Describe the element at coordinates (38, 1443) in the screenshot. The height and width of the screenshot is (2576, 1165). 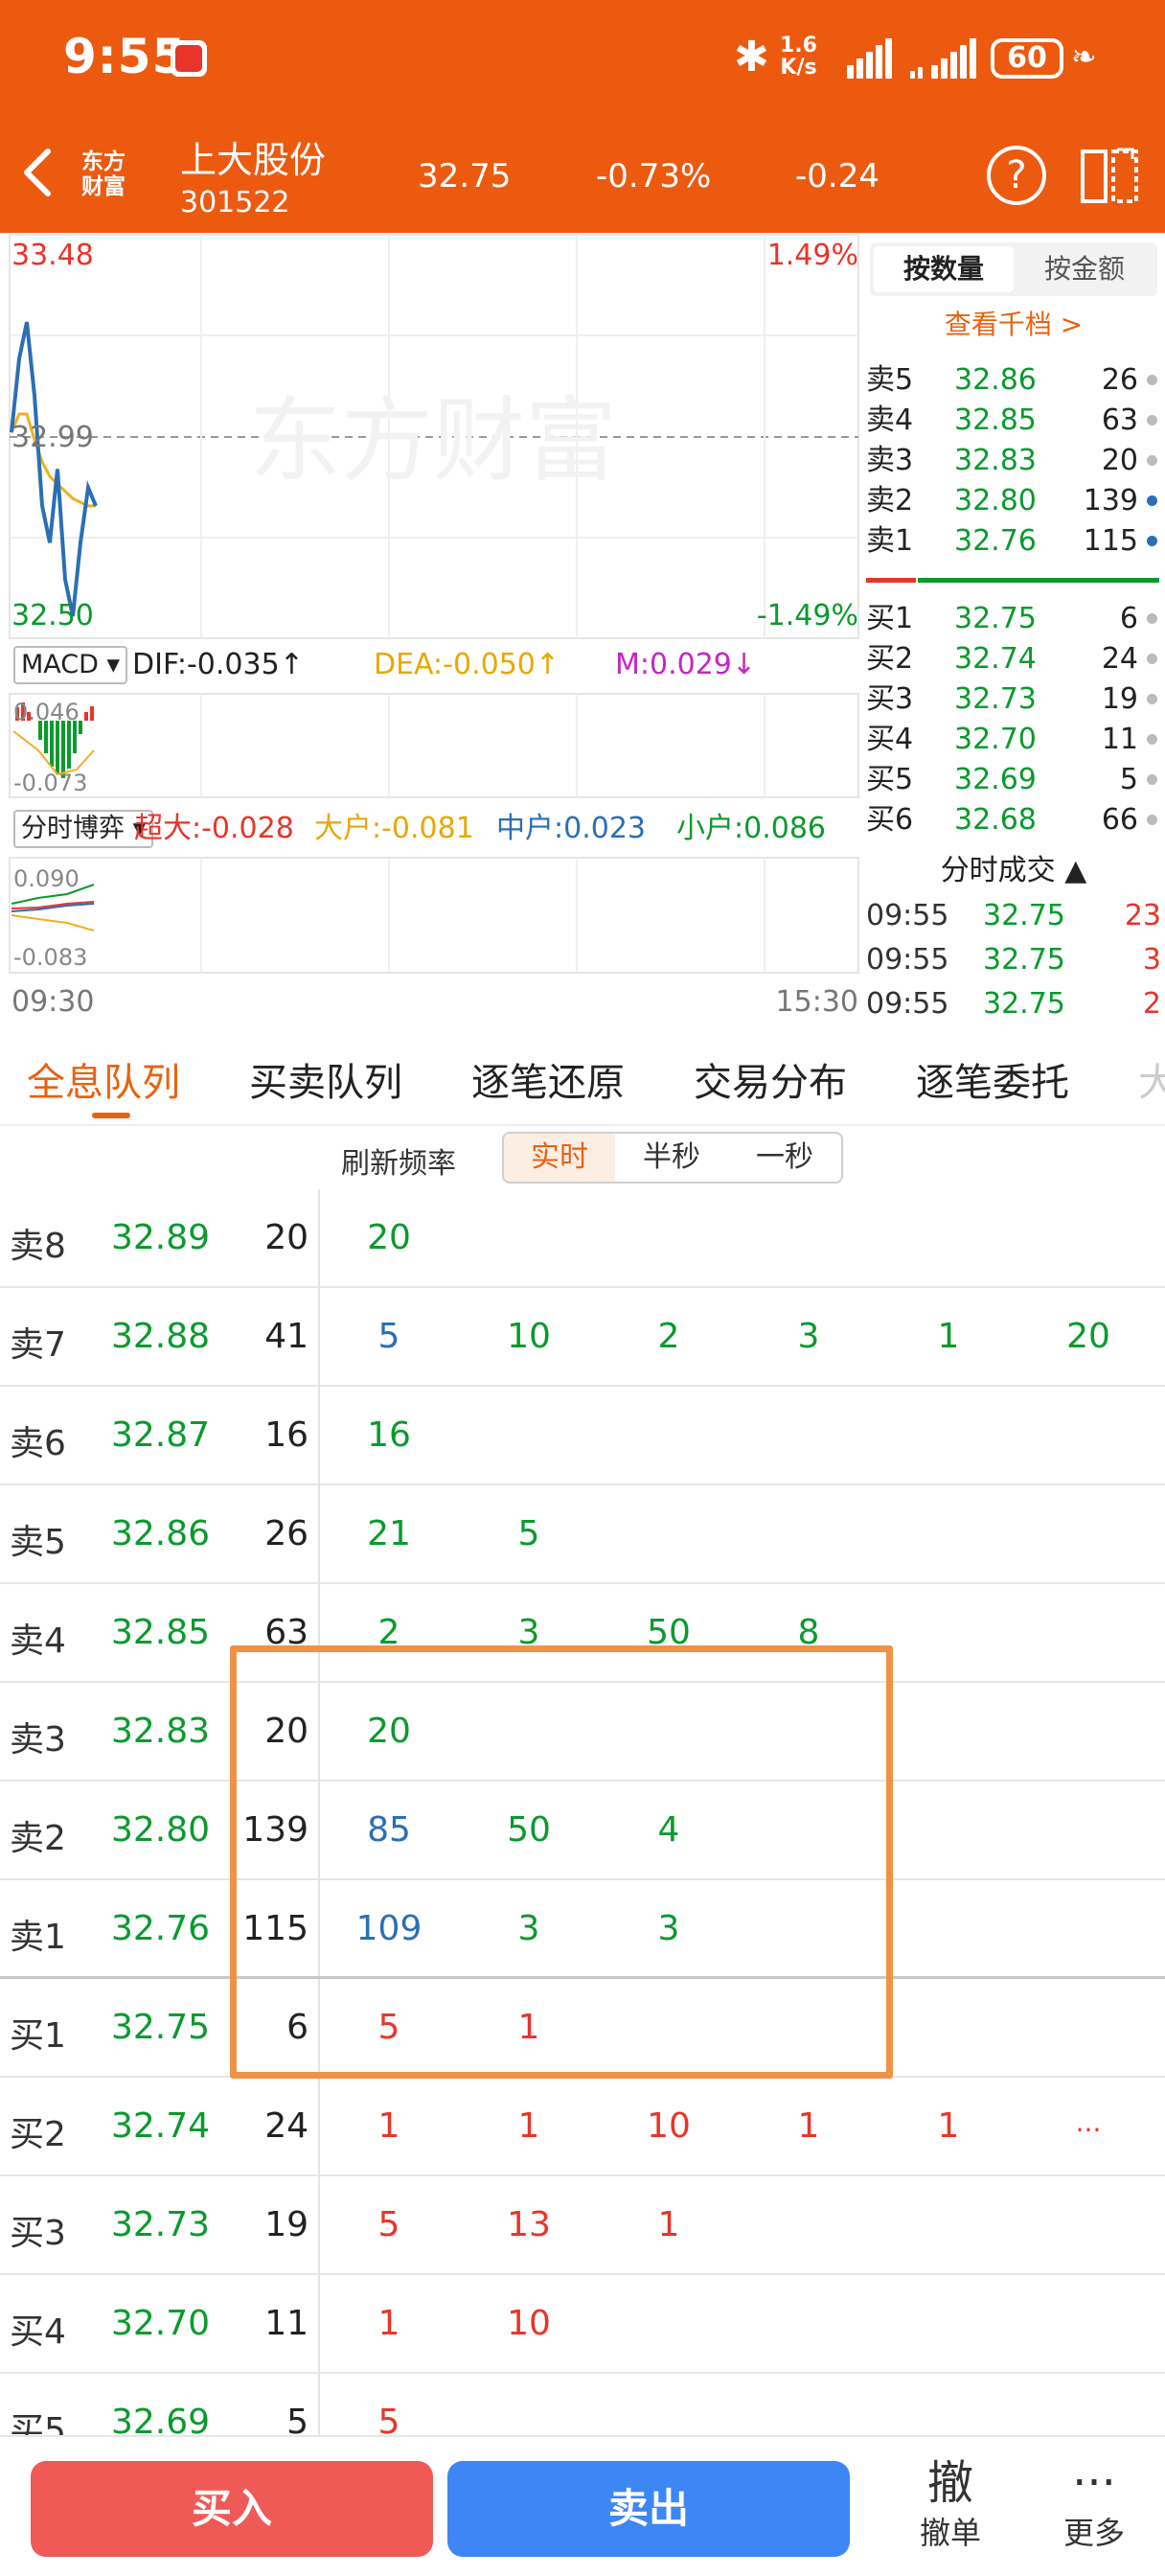
I see `queue-level: 卖6` at that location.